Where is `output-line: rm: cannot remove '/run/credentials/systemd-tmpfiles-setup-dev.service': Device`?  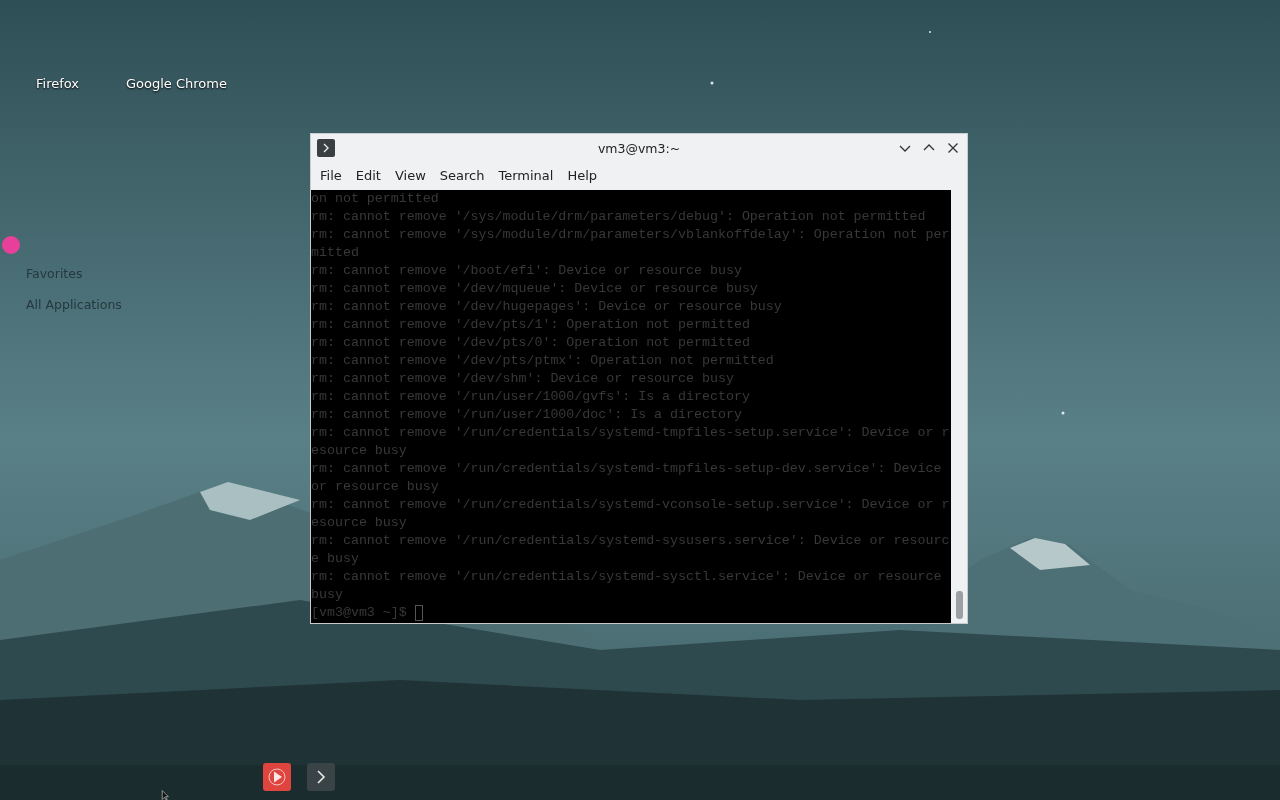 output-line: rm: cannot remove '/run/credentials/systemd-tmpfiles-setup-dev.service': Device is located at coordinates (626, 469).